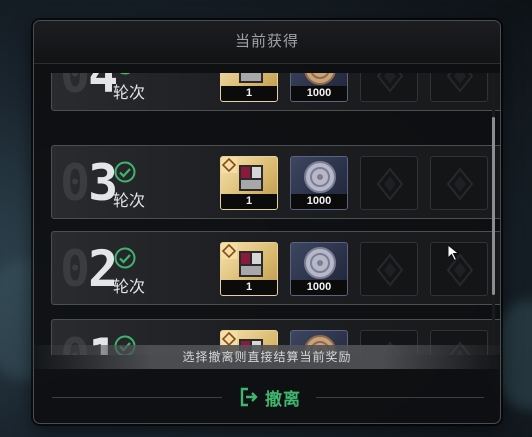 The width and height of the screenshot is (532, 437). Describe the element at coordinates (283, 399) in the screenshot. I see `leave-button-label: 撤离` at that location.